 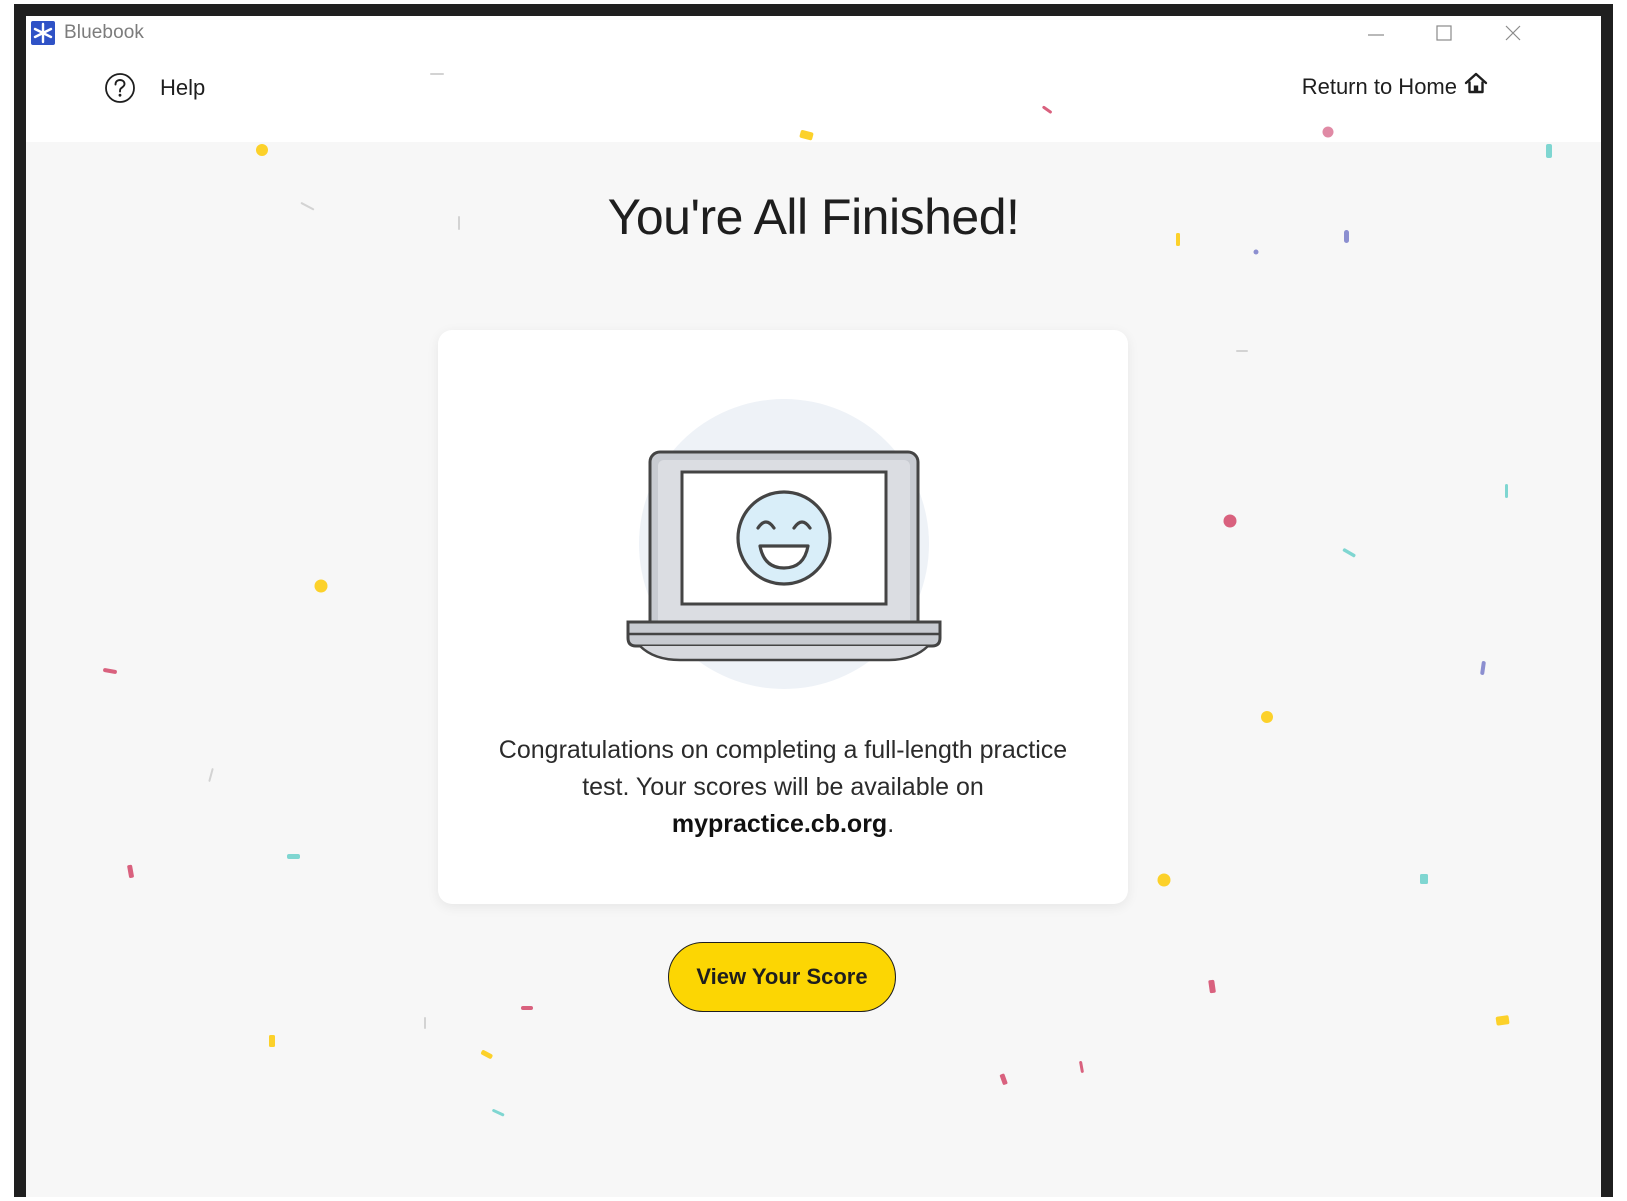 I want to click on app-name: Bluebook, so click(x=104, y=32).